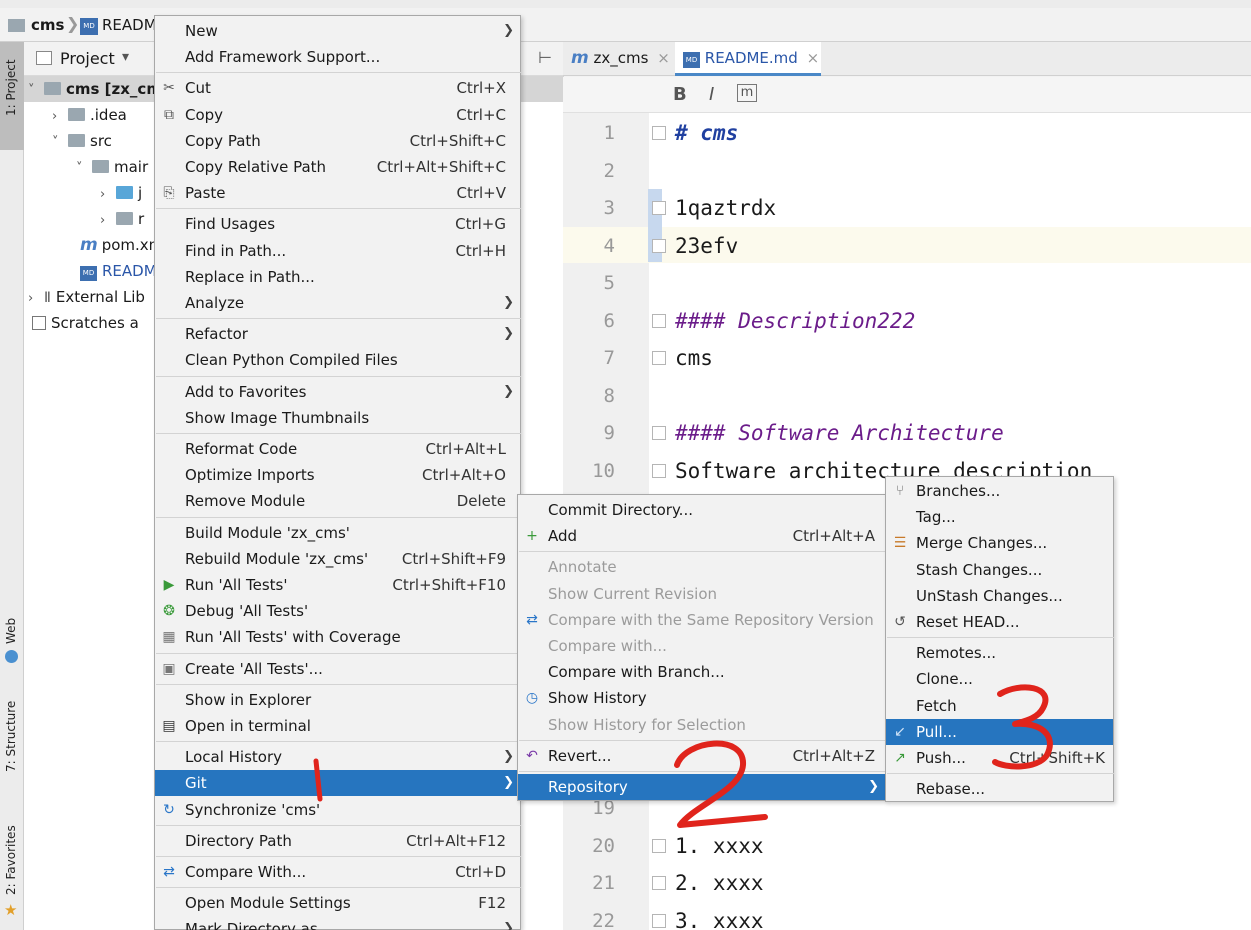  I want to click on menu-item-run-all-tests: ▶ Run 'All Tests' Ctrl+Shift+F10, so click(337, 585).